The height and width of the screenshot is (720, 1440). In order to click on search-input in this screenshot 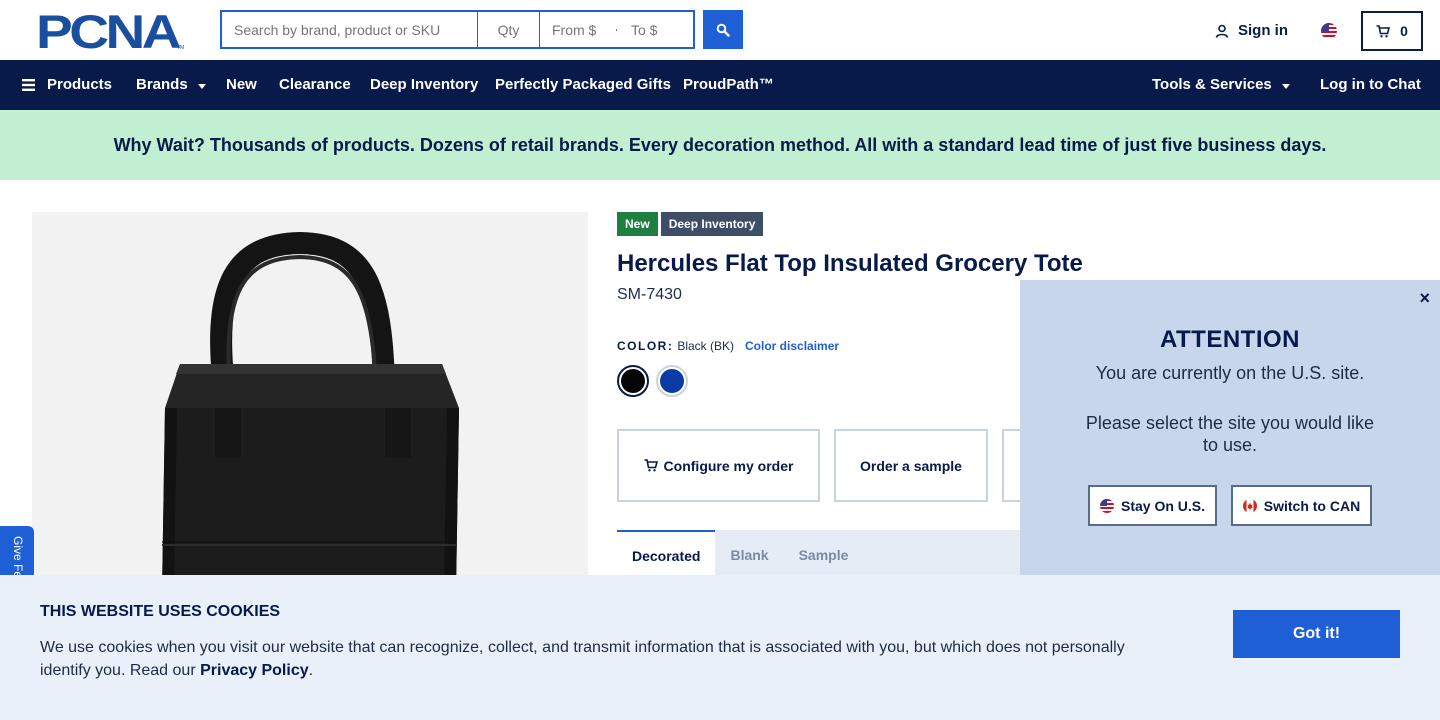, I will do `click(349, 29)`.